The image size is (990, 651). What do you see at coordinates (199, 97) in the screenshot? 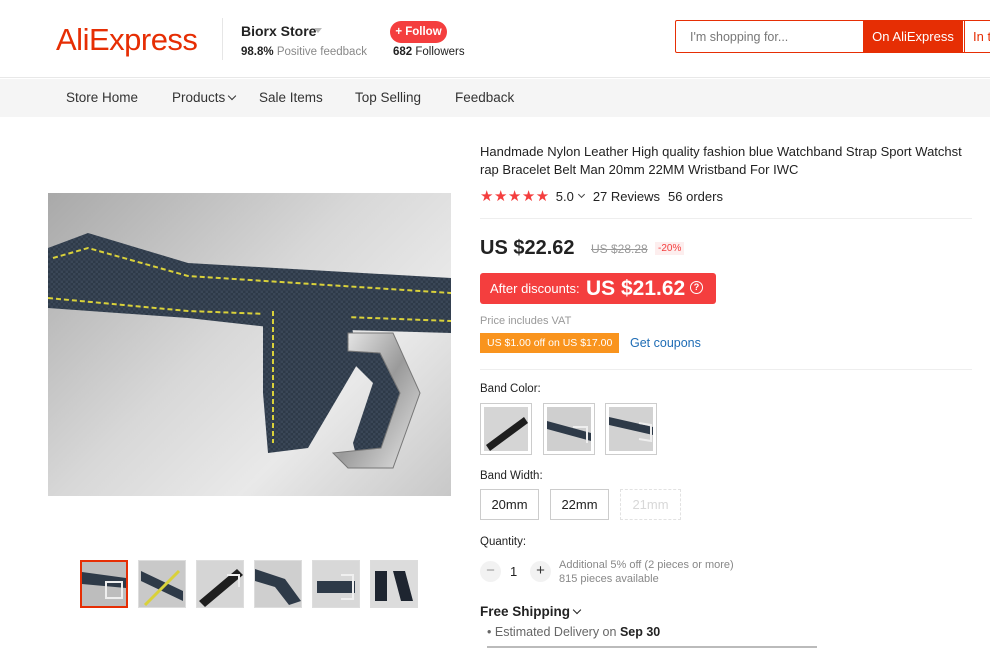
I see `nav-products-label: Products` at bounding box center [199, 97].